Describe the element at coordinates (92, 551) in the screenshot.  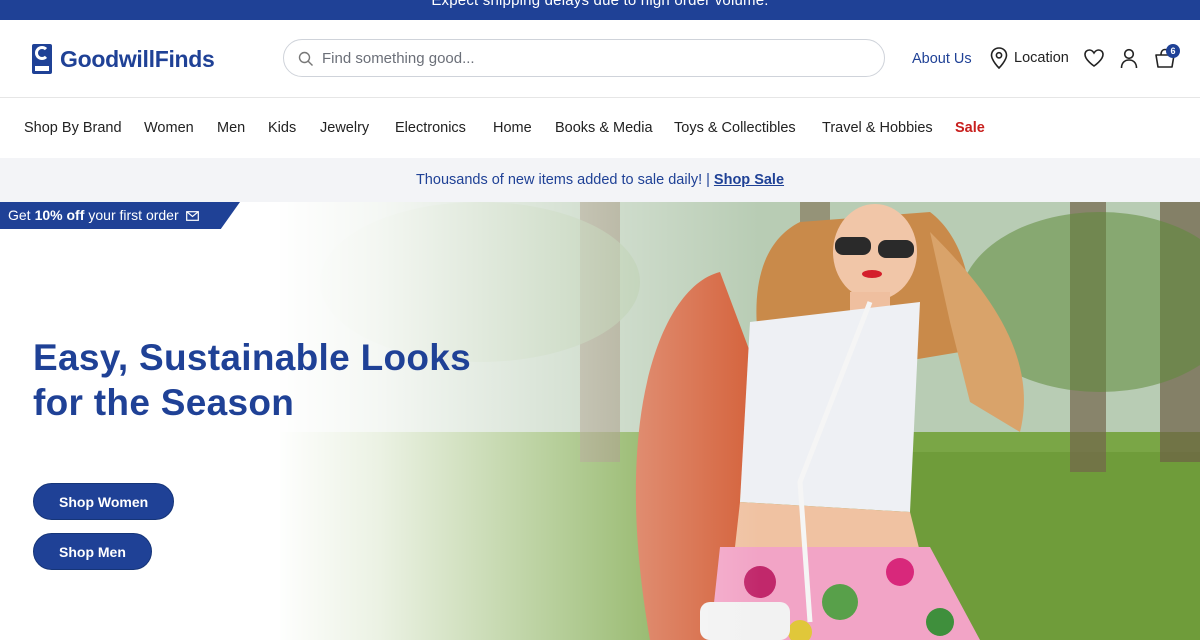
I see `shop-men-button: Shop Men` at that location.